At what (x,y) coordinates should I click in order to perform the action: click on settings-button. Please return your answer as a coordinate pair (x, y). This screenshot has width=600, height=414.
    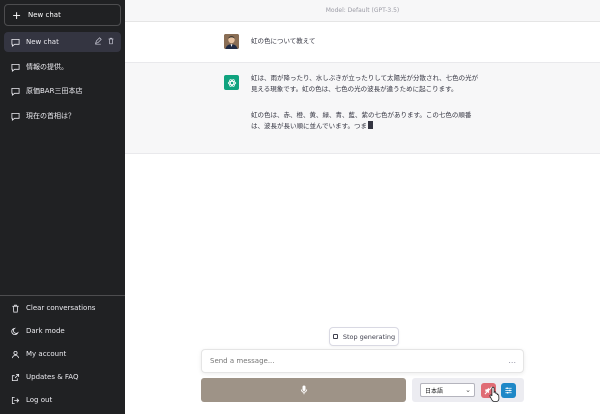
    Looking at the image, I should click on (508, 390).